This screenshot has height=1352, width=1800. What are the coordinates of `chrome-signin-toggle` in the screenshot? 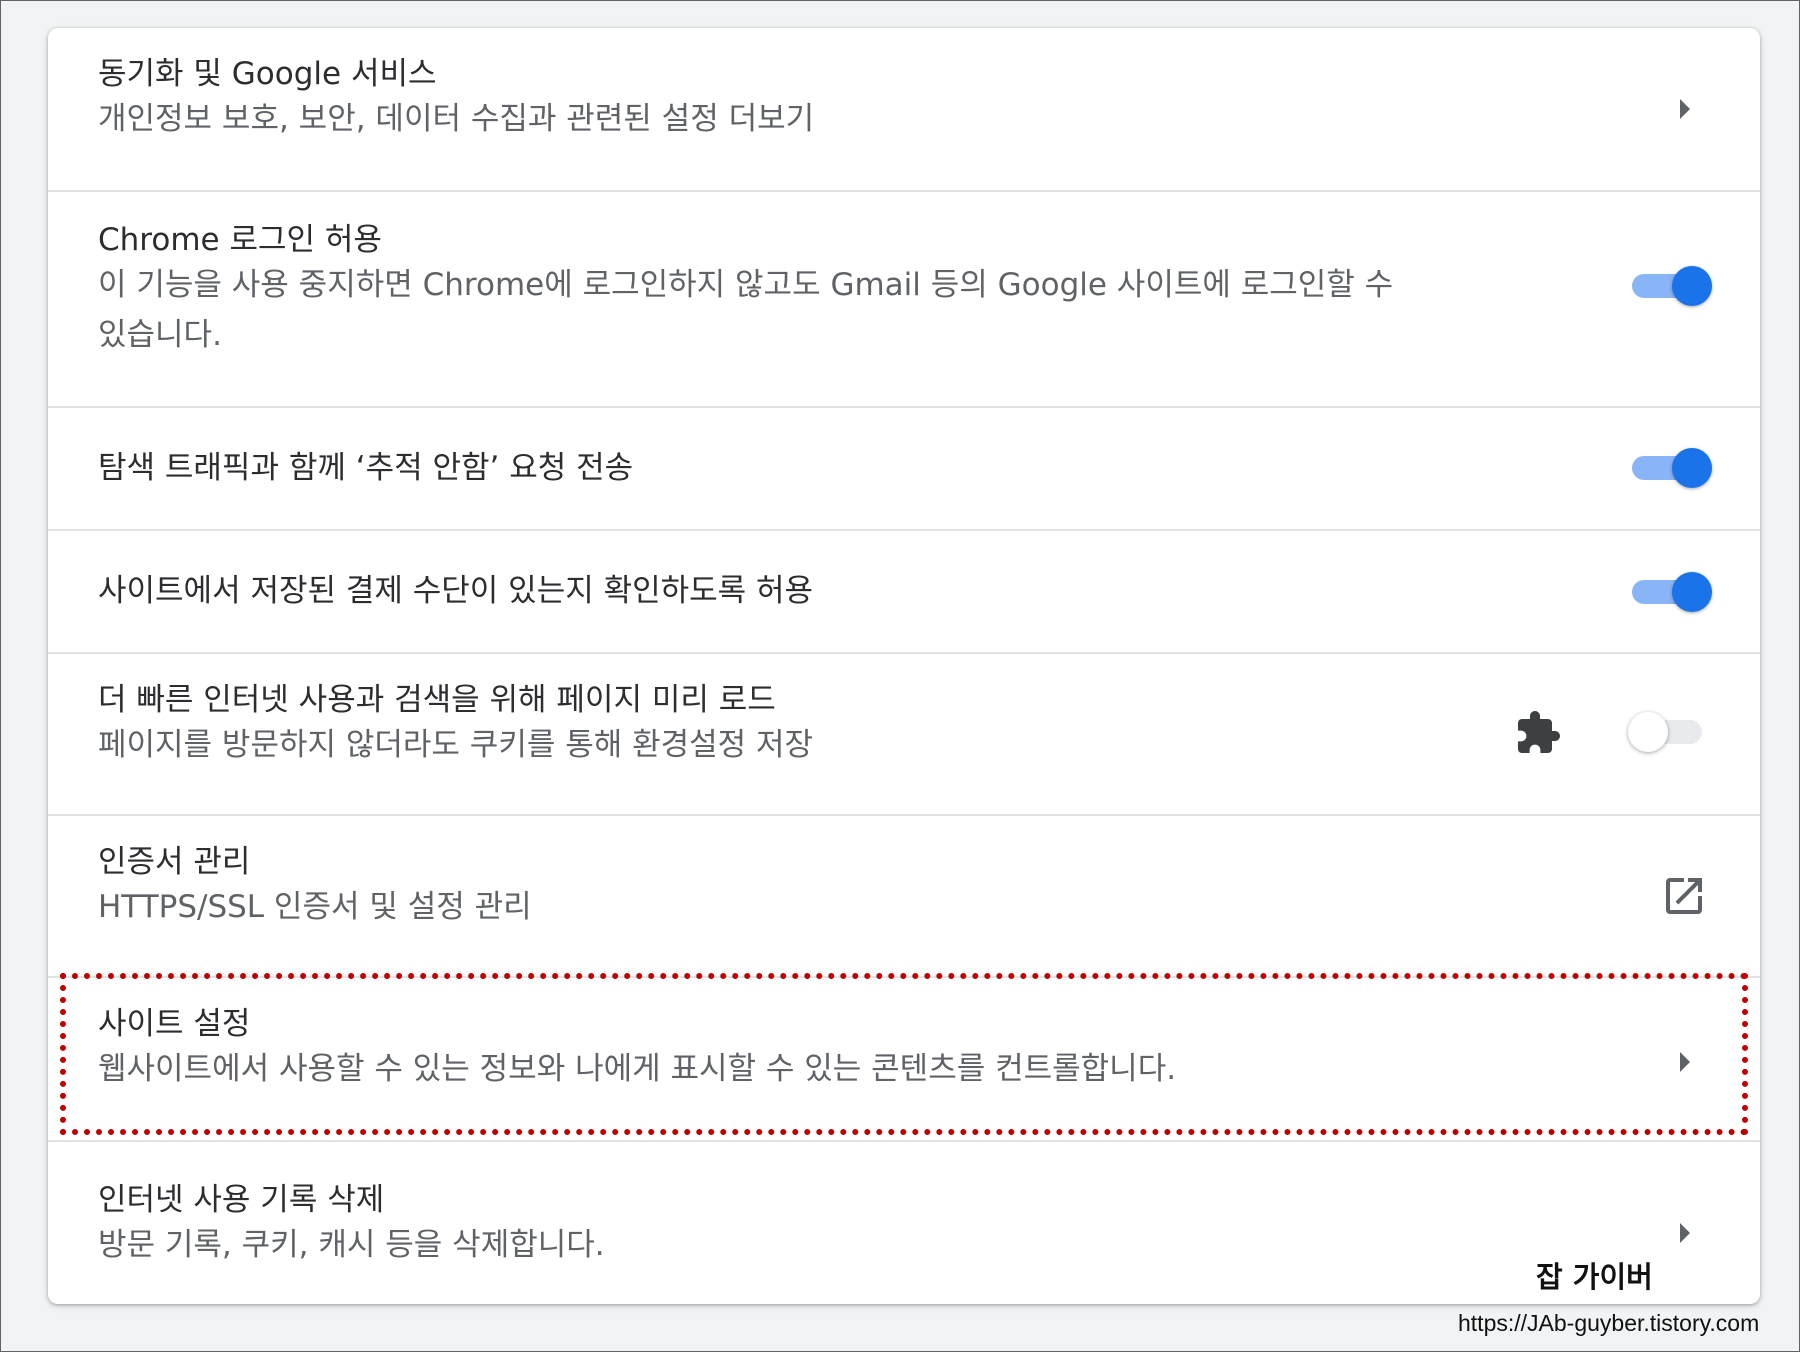 It's located at (1672, 286).